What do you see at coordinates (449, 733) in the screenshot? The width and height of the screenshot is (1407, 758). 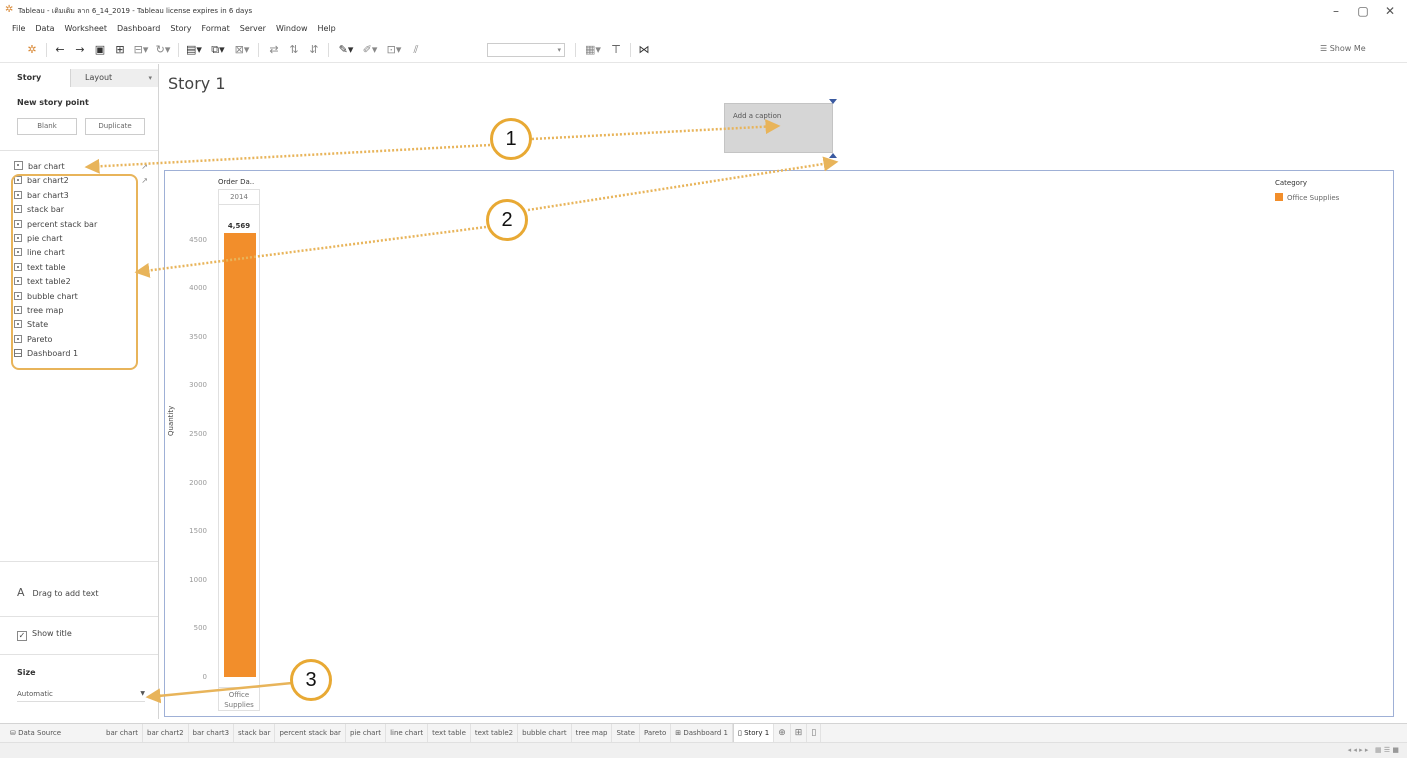 I see `sheet-tab: text table` at bounding box center [449, 733].